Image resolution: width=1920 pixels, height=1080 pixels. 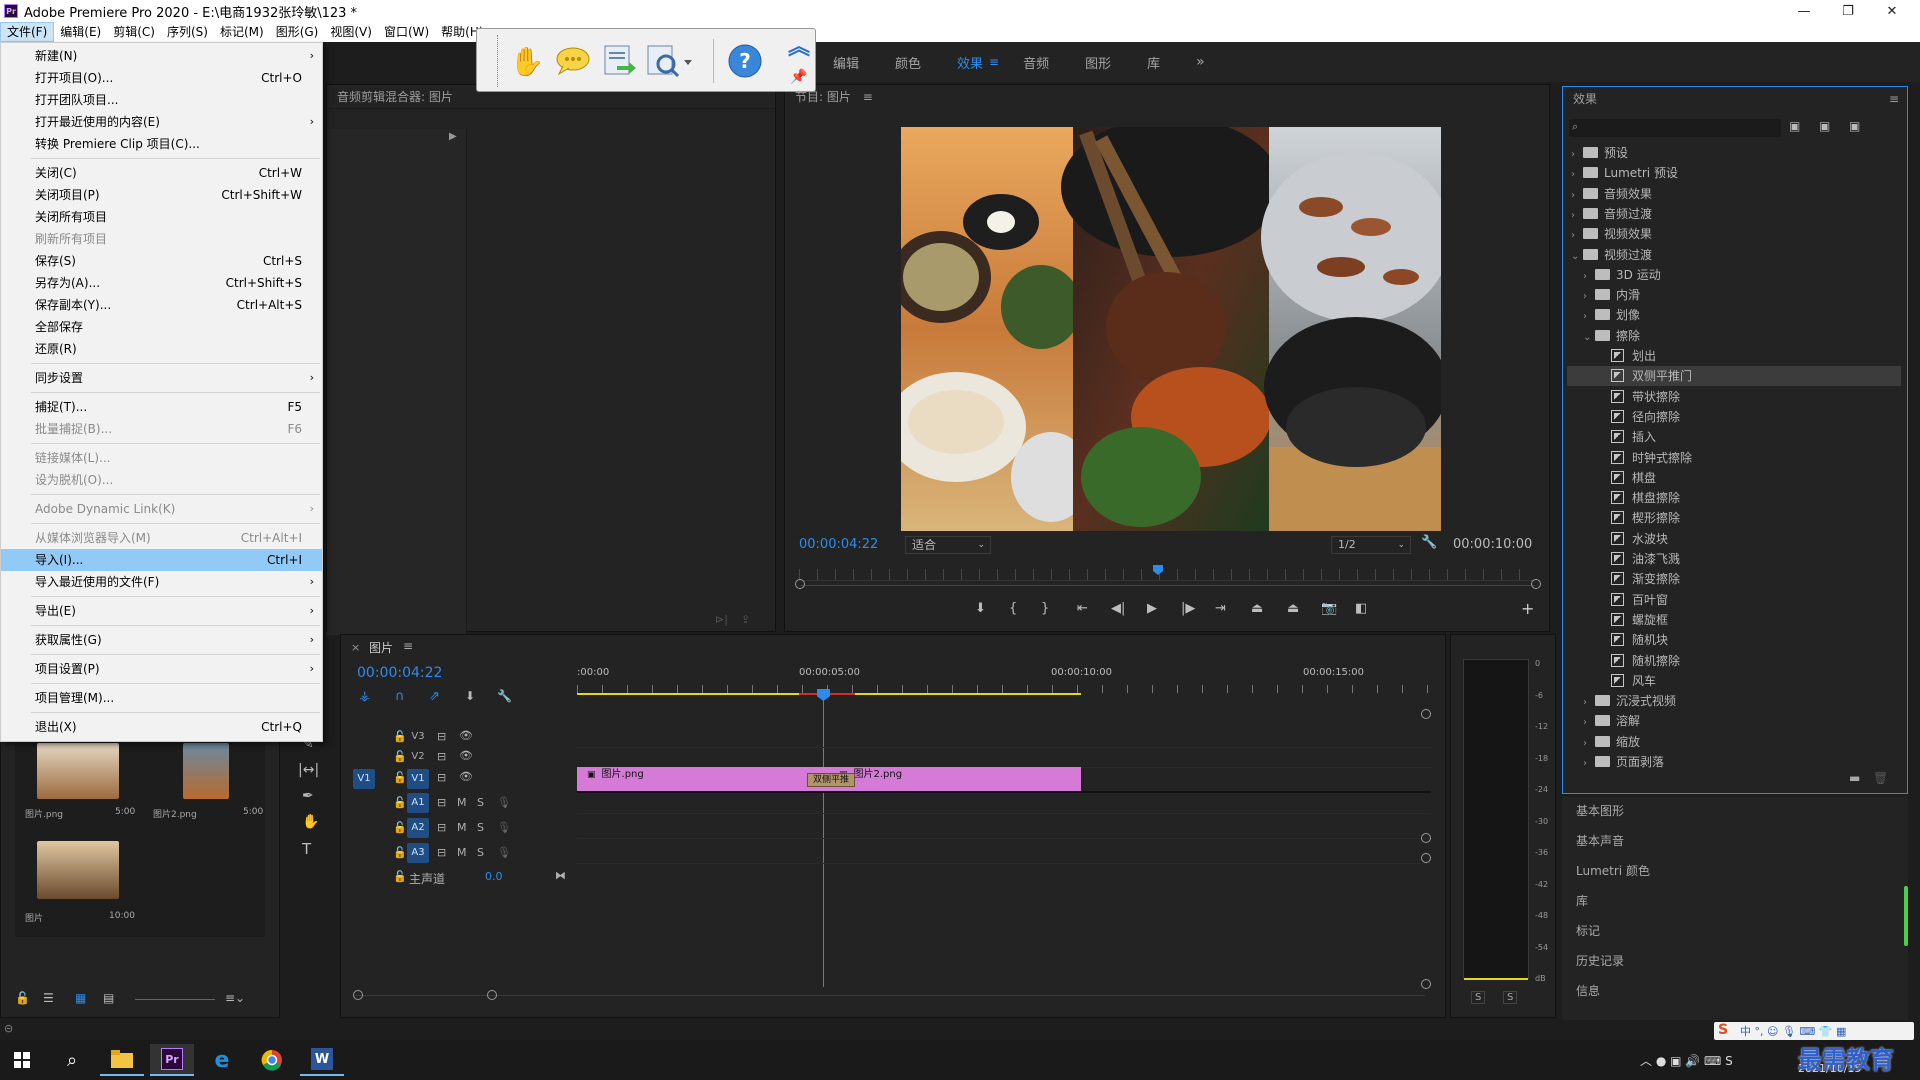 What do you see at coordinates (1734, 681) in the screenshot?
I see `effects-tree-item: 风车` at bounding box center [1734, 681].